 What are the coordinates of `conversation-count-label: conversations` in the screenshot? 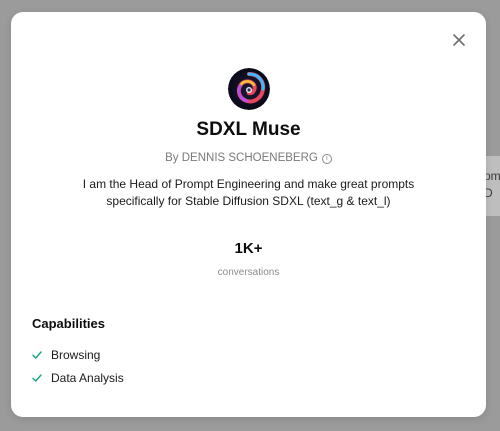 It's located at (248, 272).